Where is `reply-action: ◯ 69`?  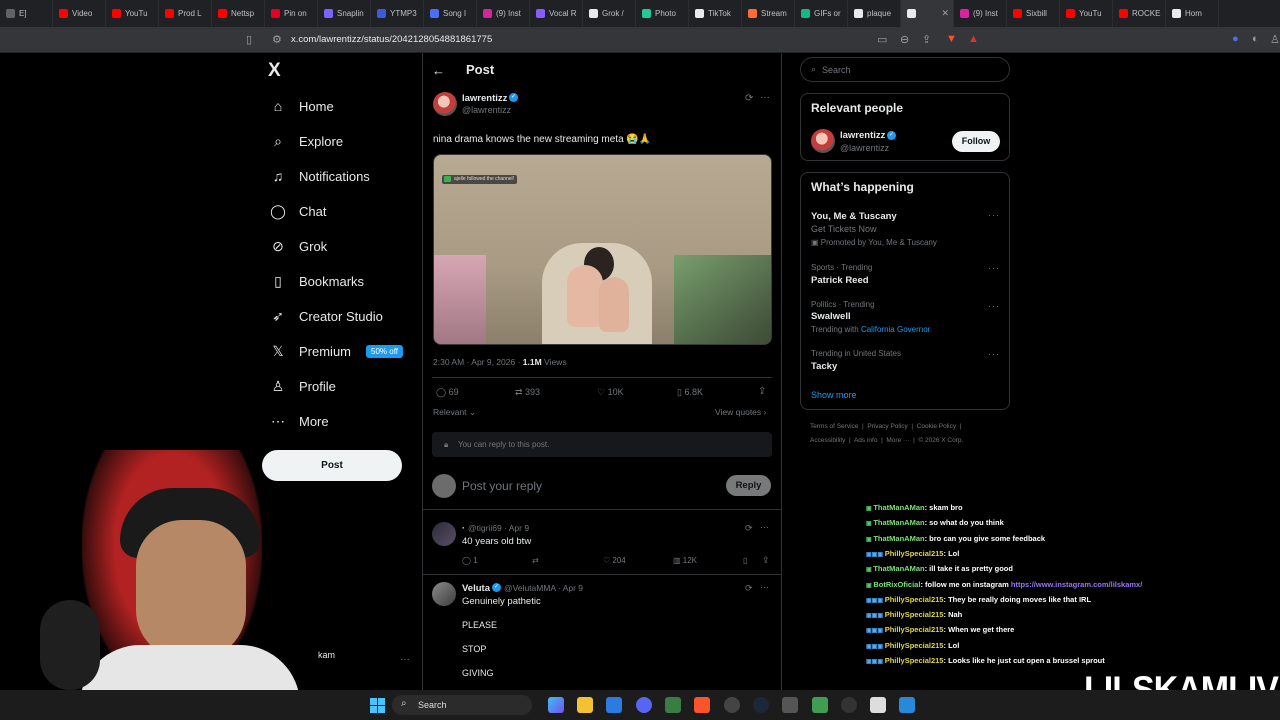
reply-action: ◯ 69 is located at coordinates (447, 392).